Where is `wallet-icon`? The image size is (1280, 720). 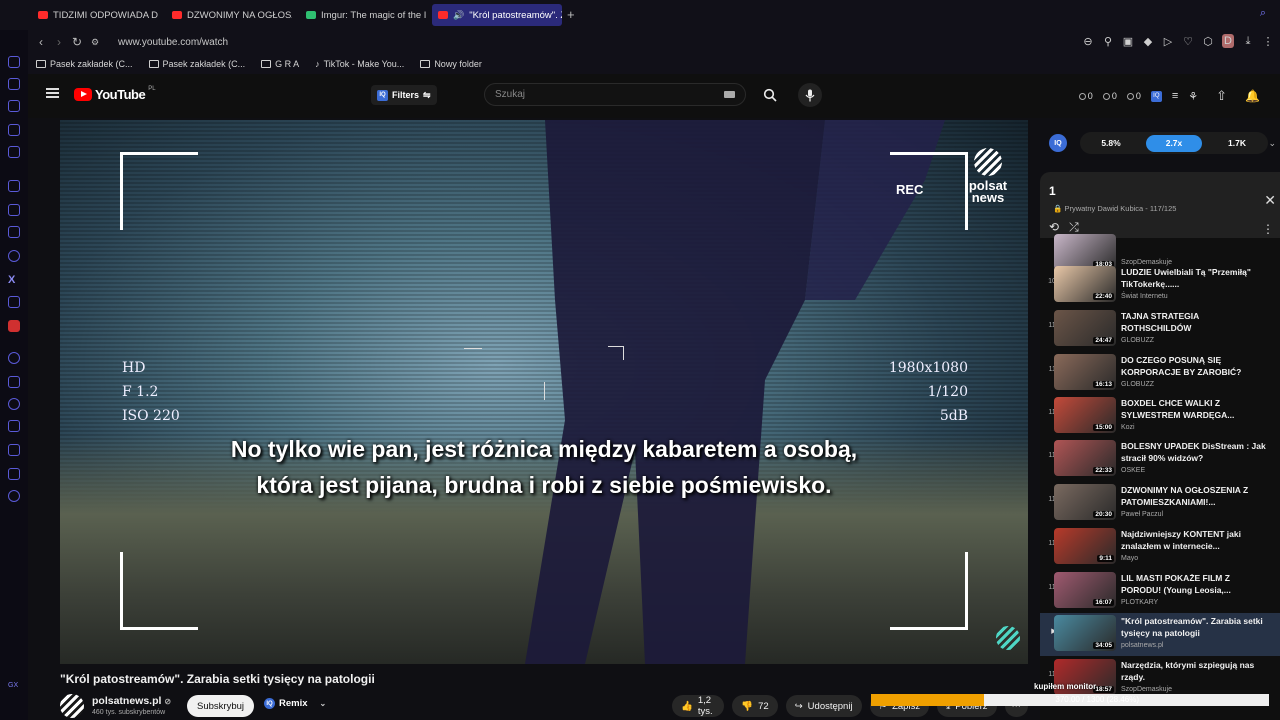 wallet-icon is located at coordinates (14, 474).